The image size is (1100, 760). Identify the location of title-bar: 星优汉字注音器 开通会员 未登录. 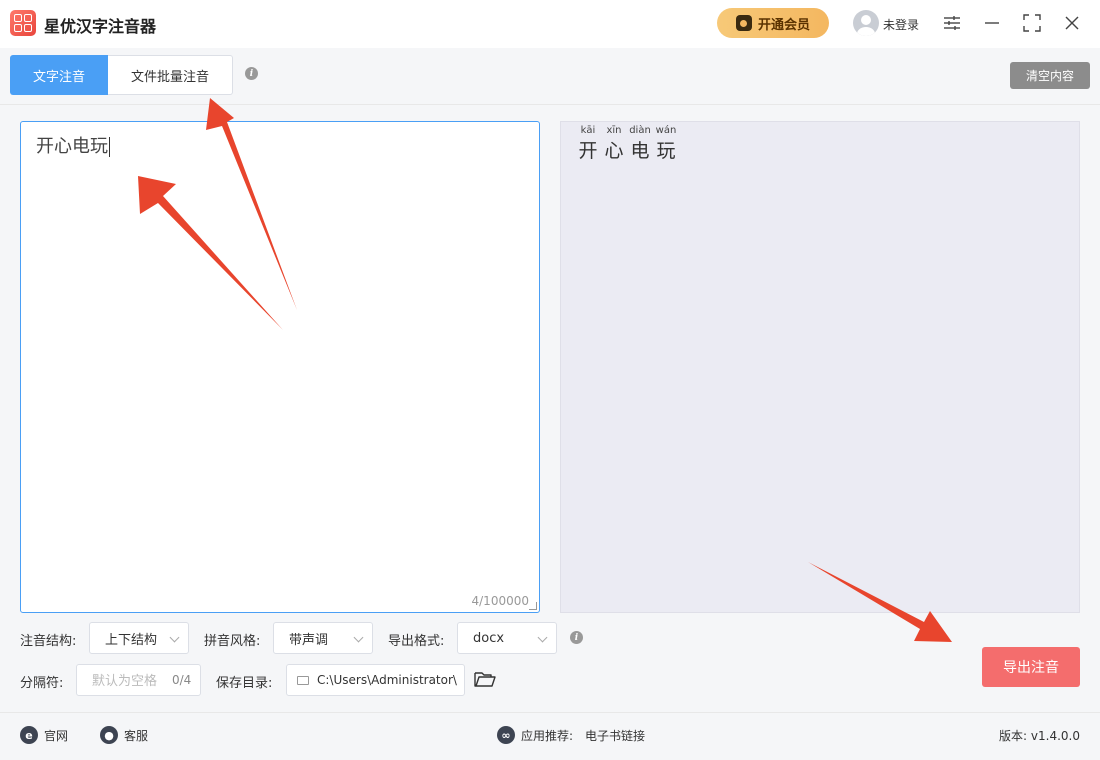
(550, 24).